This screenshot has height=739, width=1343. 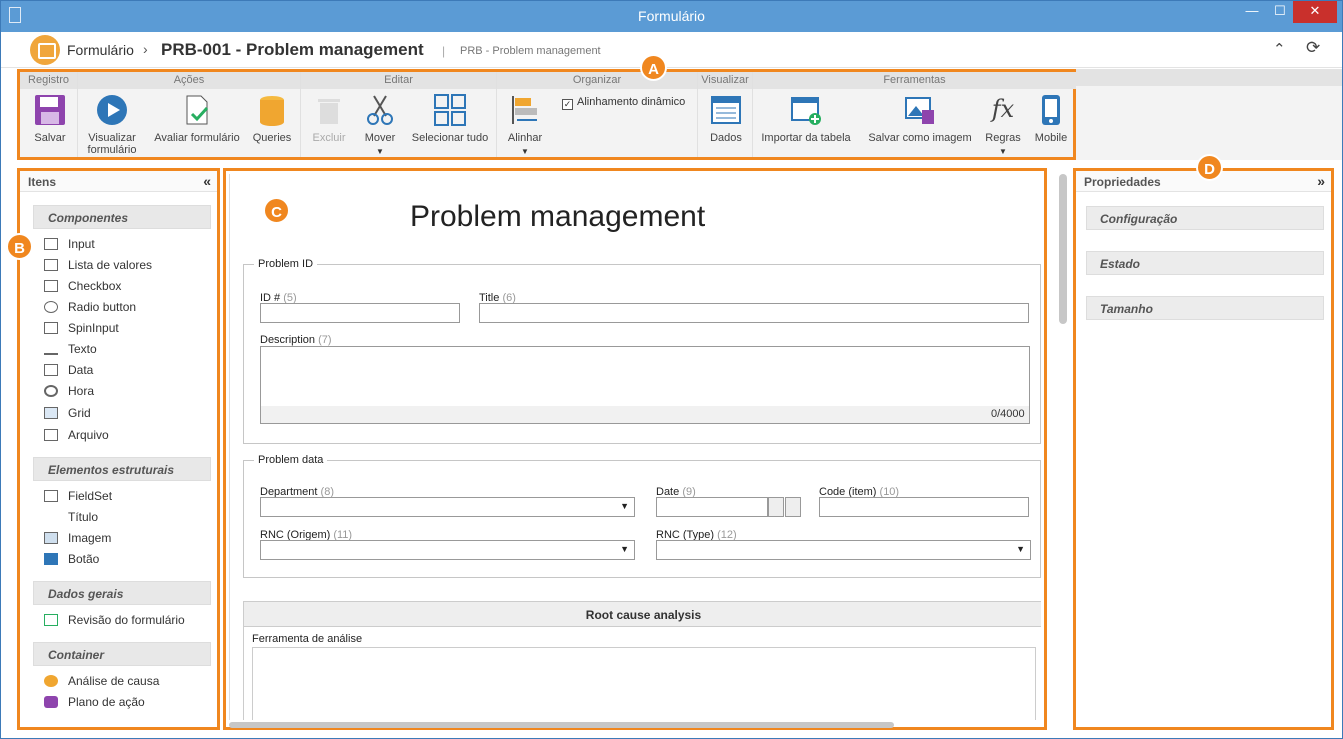 I want to click on item-checkbox-label: Checkbox, so click(x=95, y=286).